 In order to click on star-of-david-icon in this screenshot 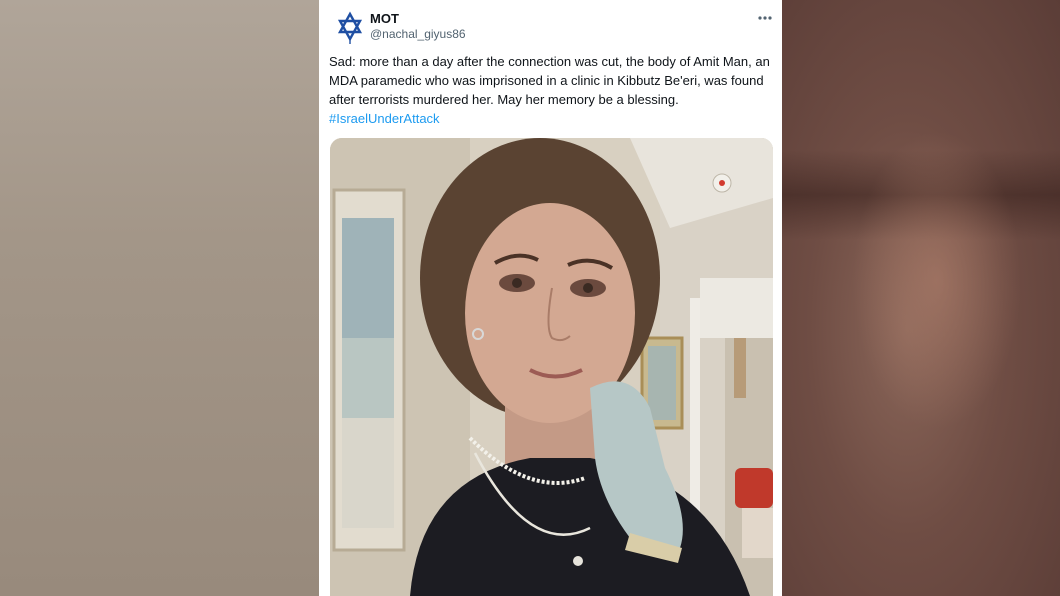, I will do `click(350, 27)`.